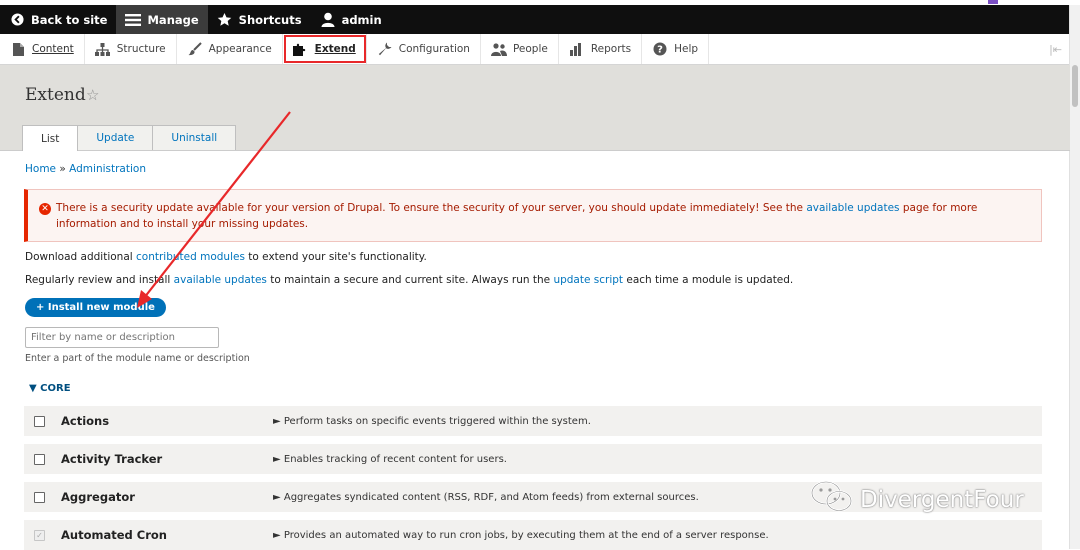 The height and width of the screenshot is (550, 1080). What do you see at coordinates (45, 209) in the screenshot?
I see `error-icon: ✕` at bounding box center [45, 209].